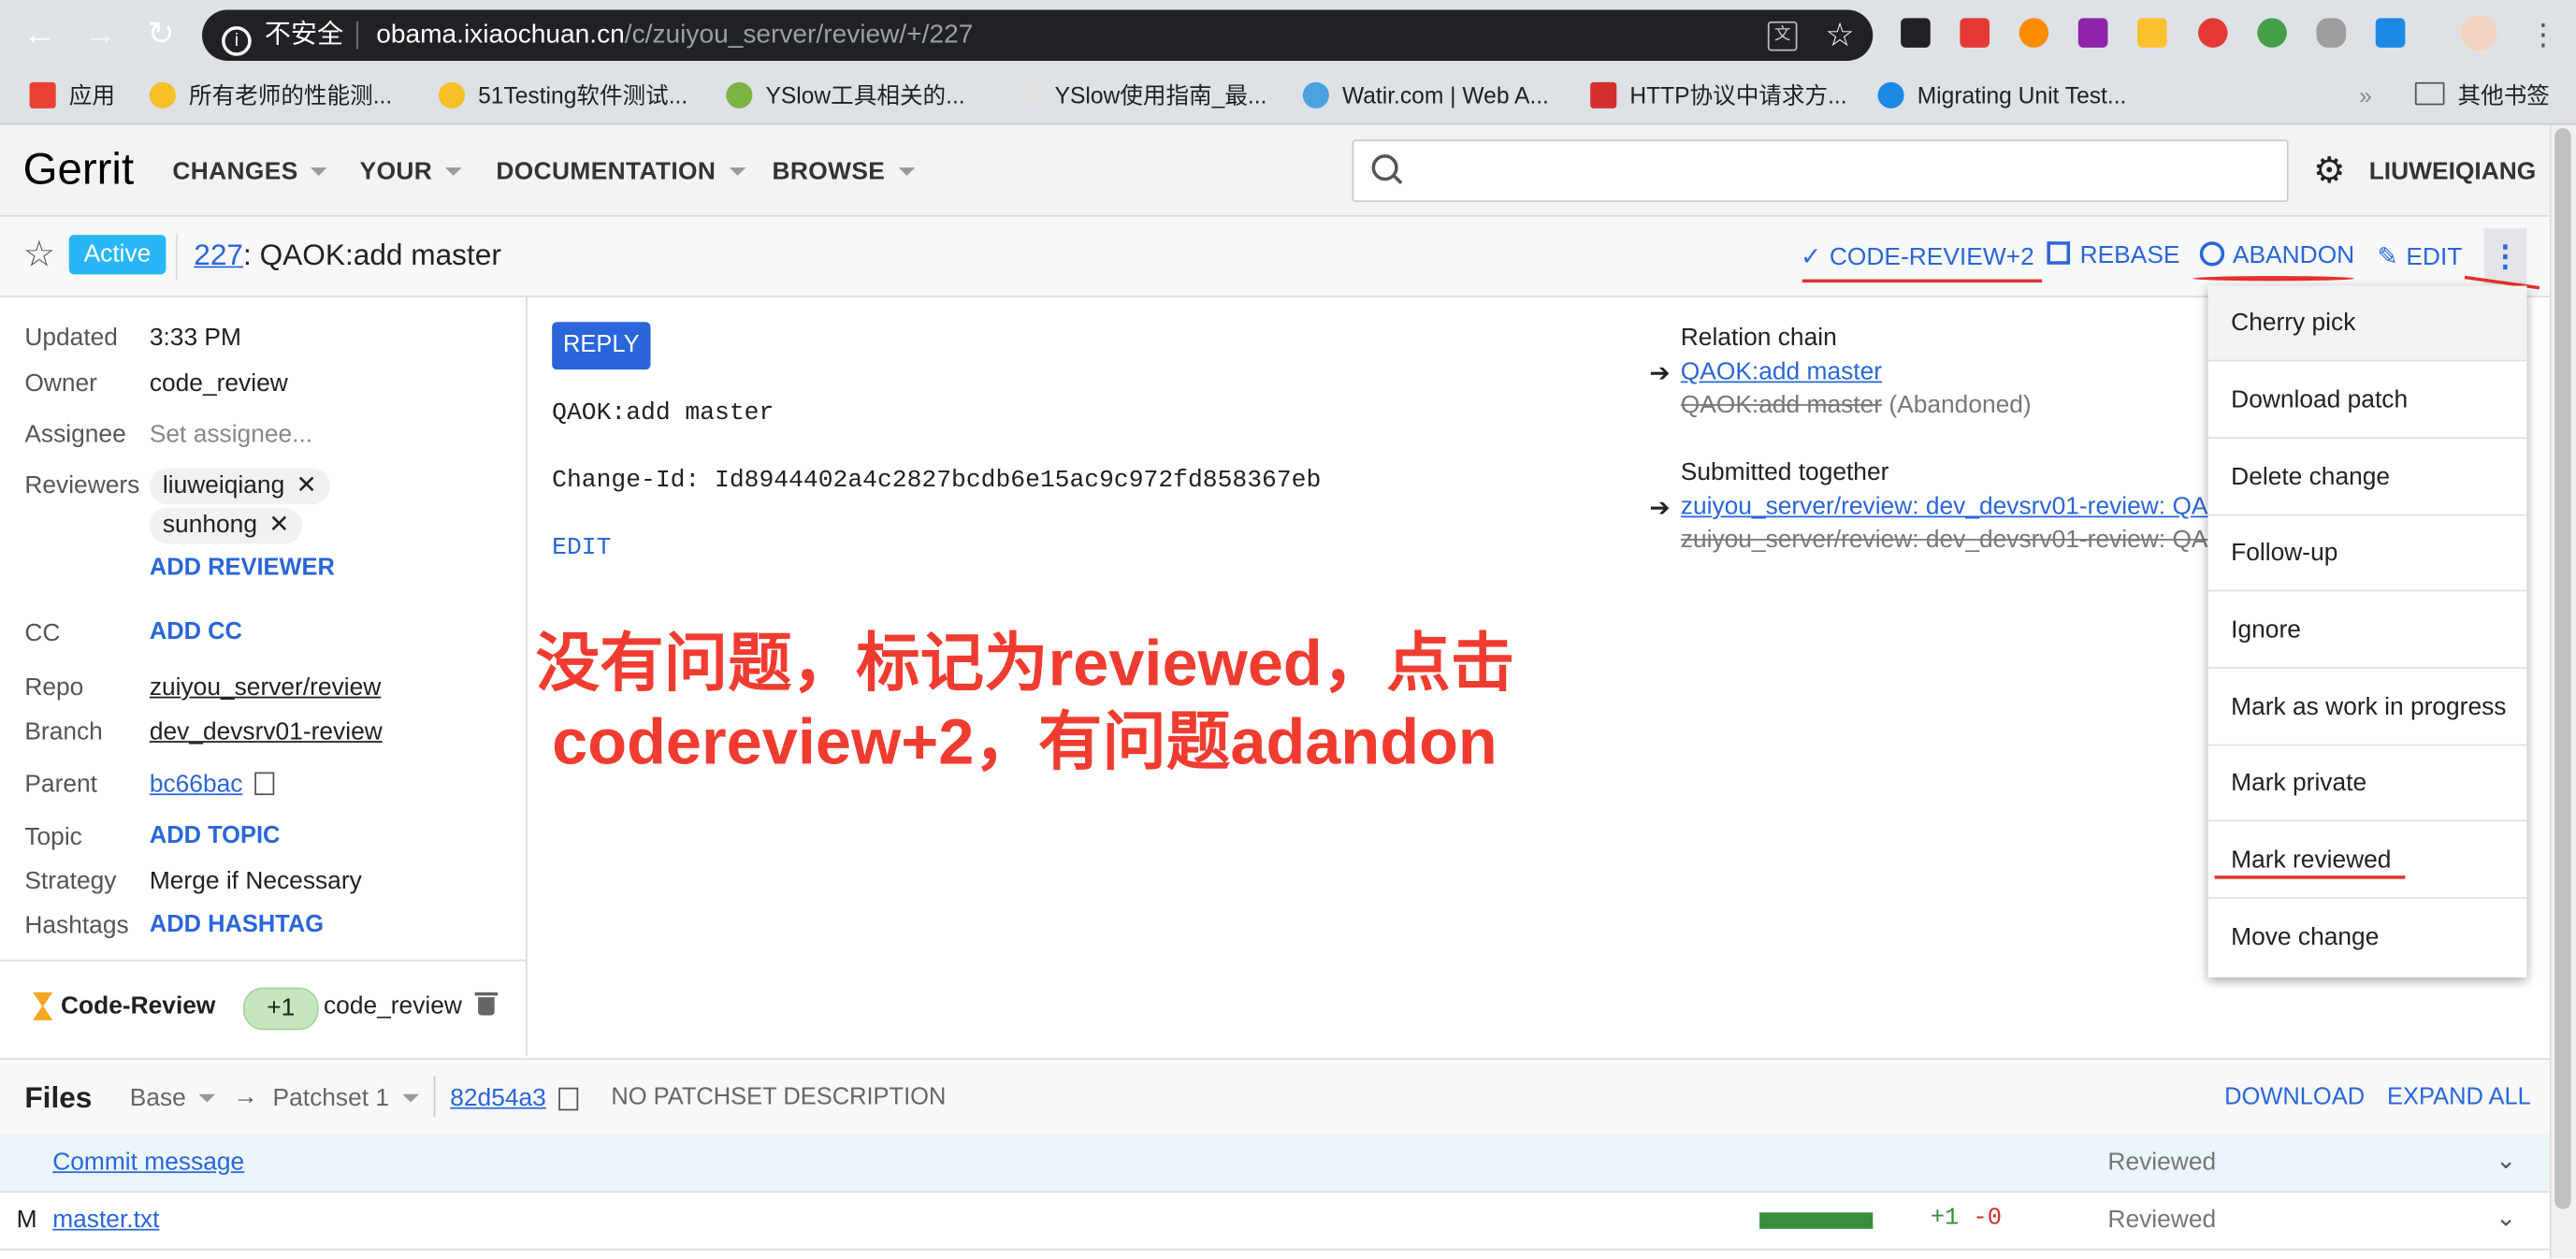 The height and width of the screenshot is (1259, 2576). Describe the element at coordinates (2331, 33) in the screenshot. I see `extension-shield-icon` at that location.